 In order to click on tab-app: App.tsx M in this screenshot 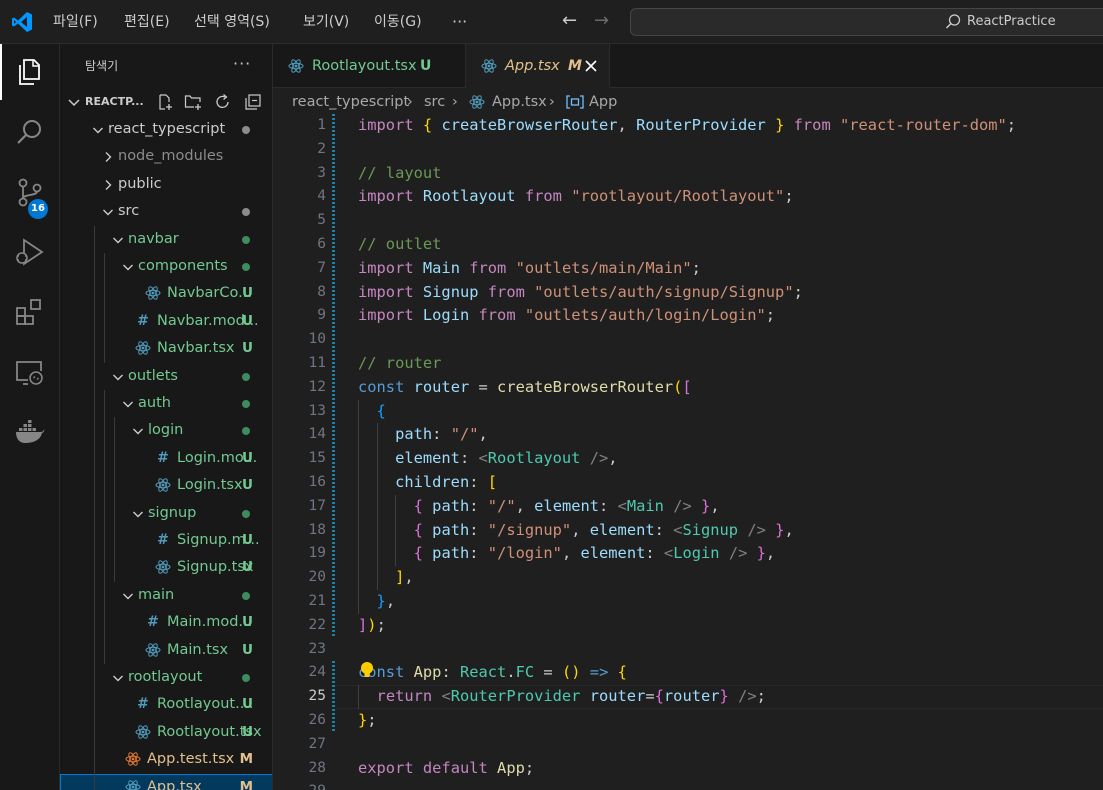, I will do `click(538, 66)`.